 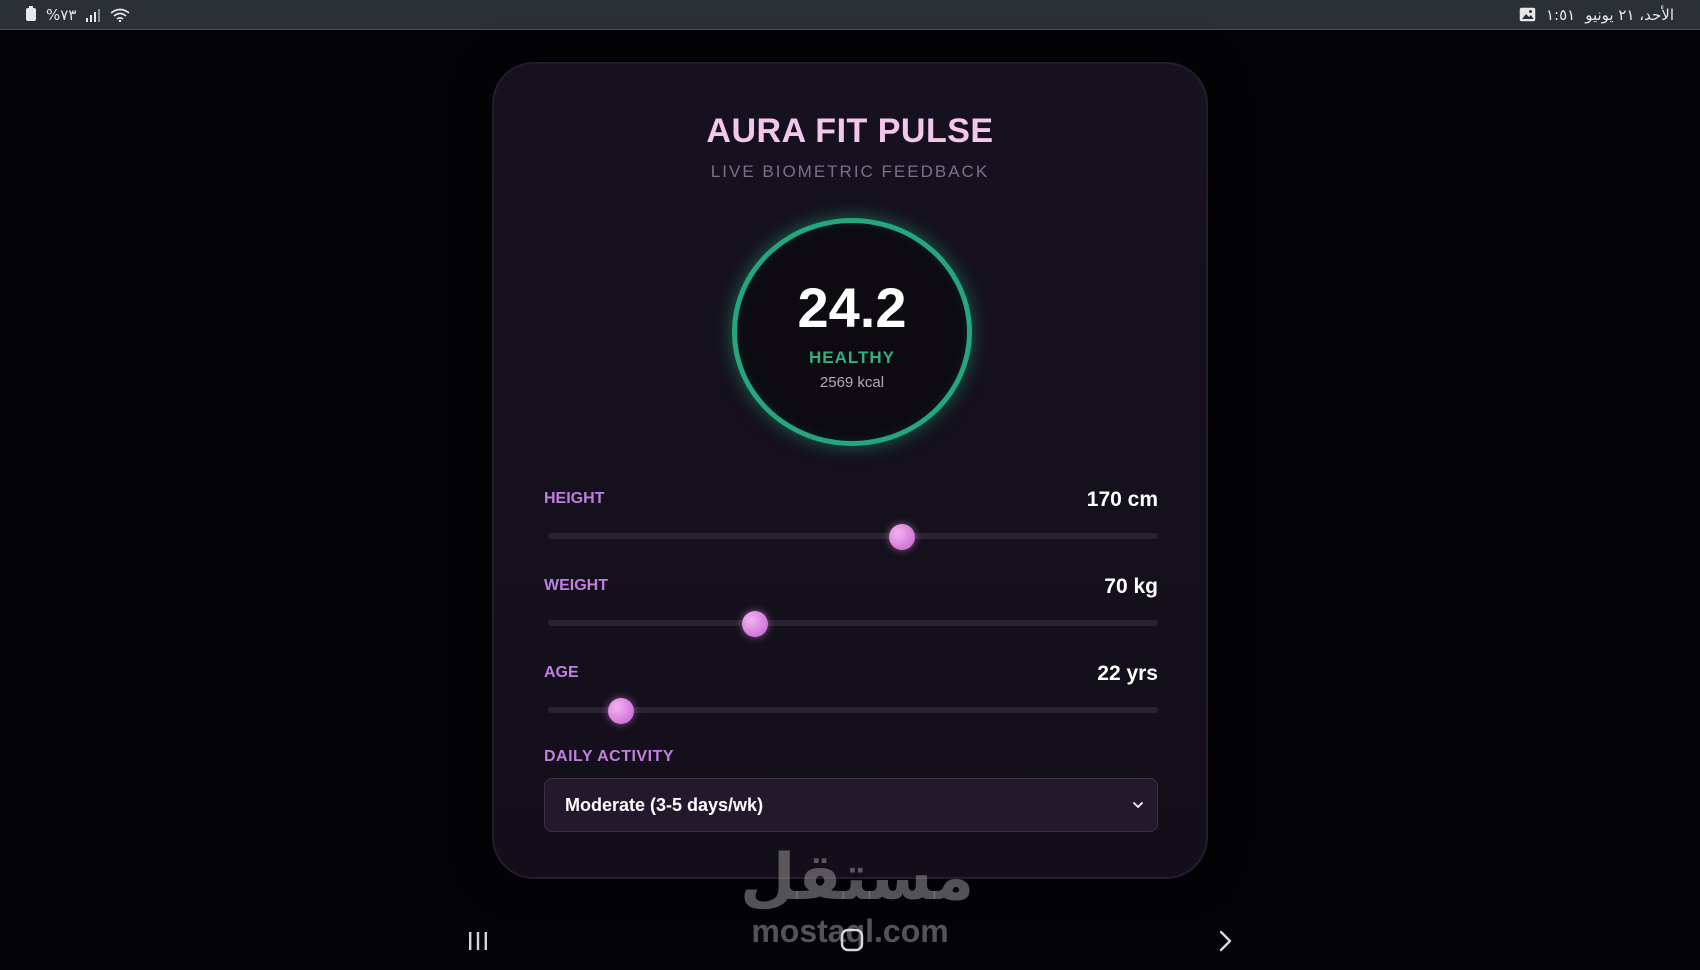 What do you see at coordinates (857, 878) in the screenshot?
I see `watermark-logo-arabic: مستقل` at bounding box center [857, 878].